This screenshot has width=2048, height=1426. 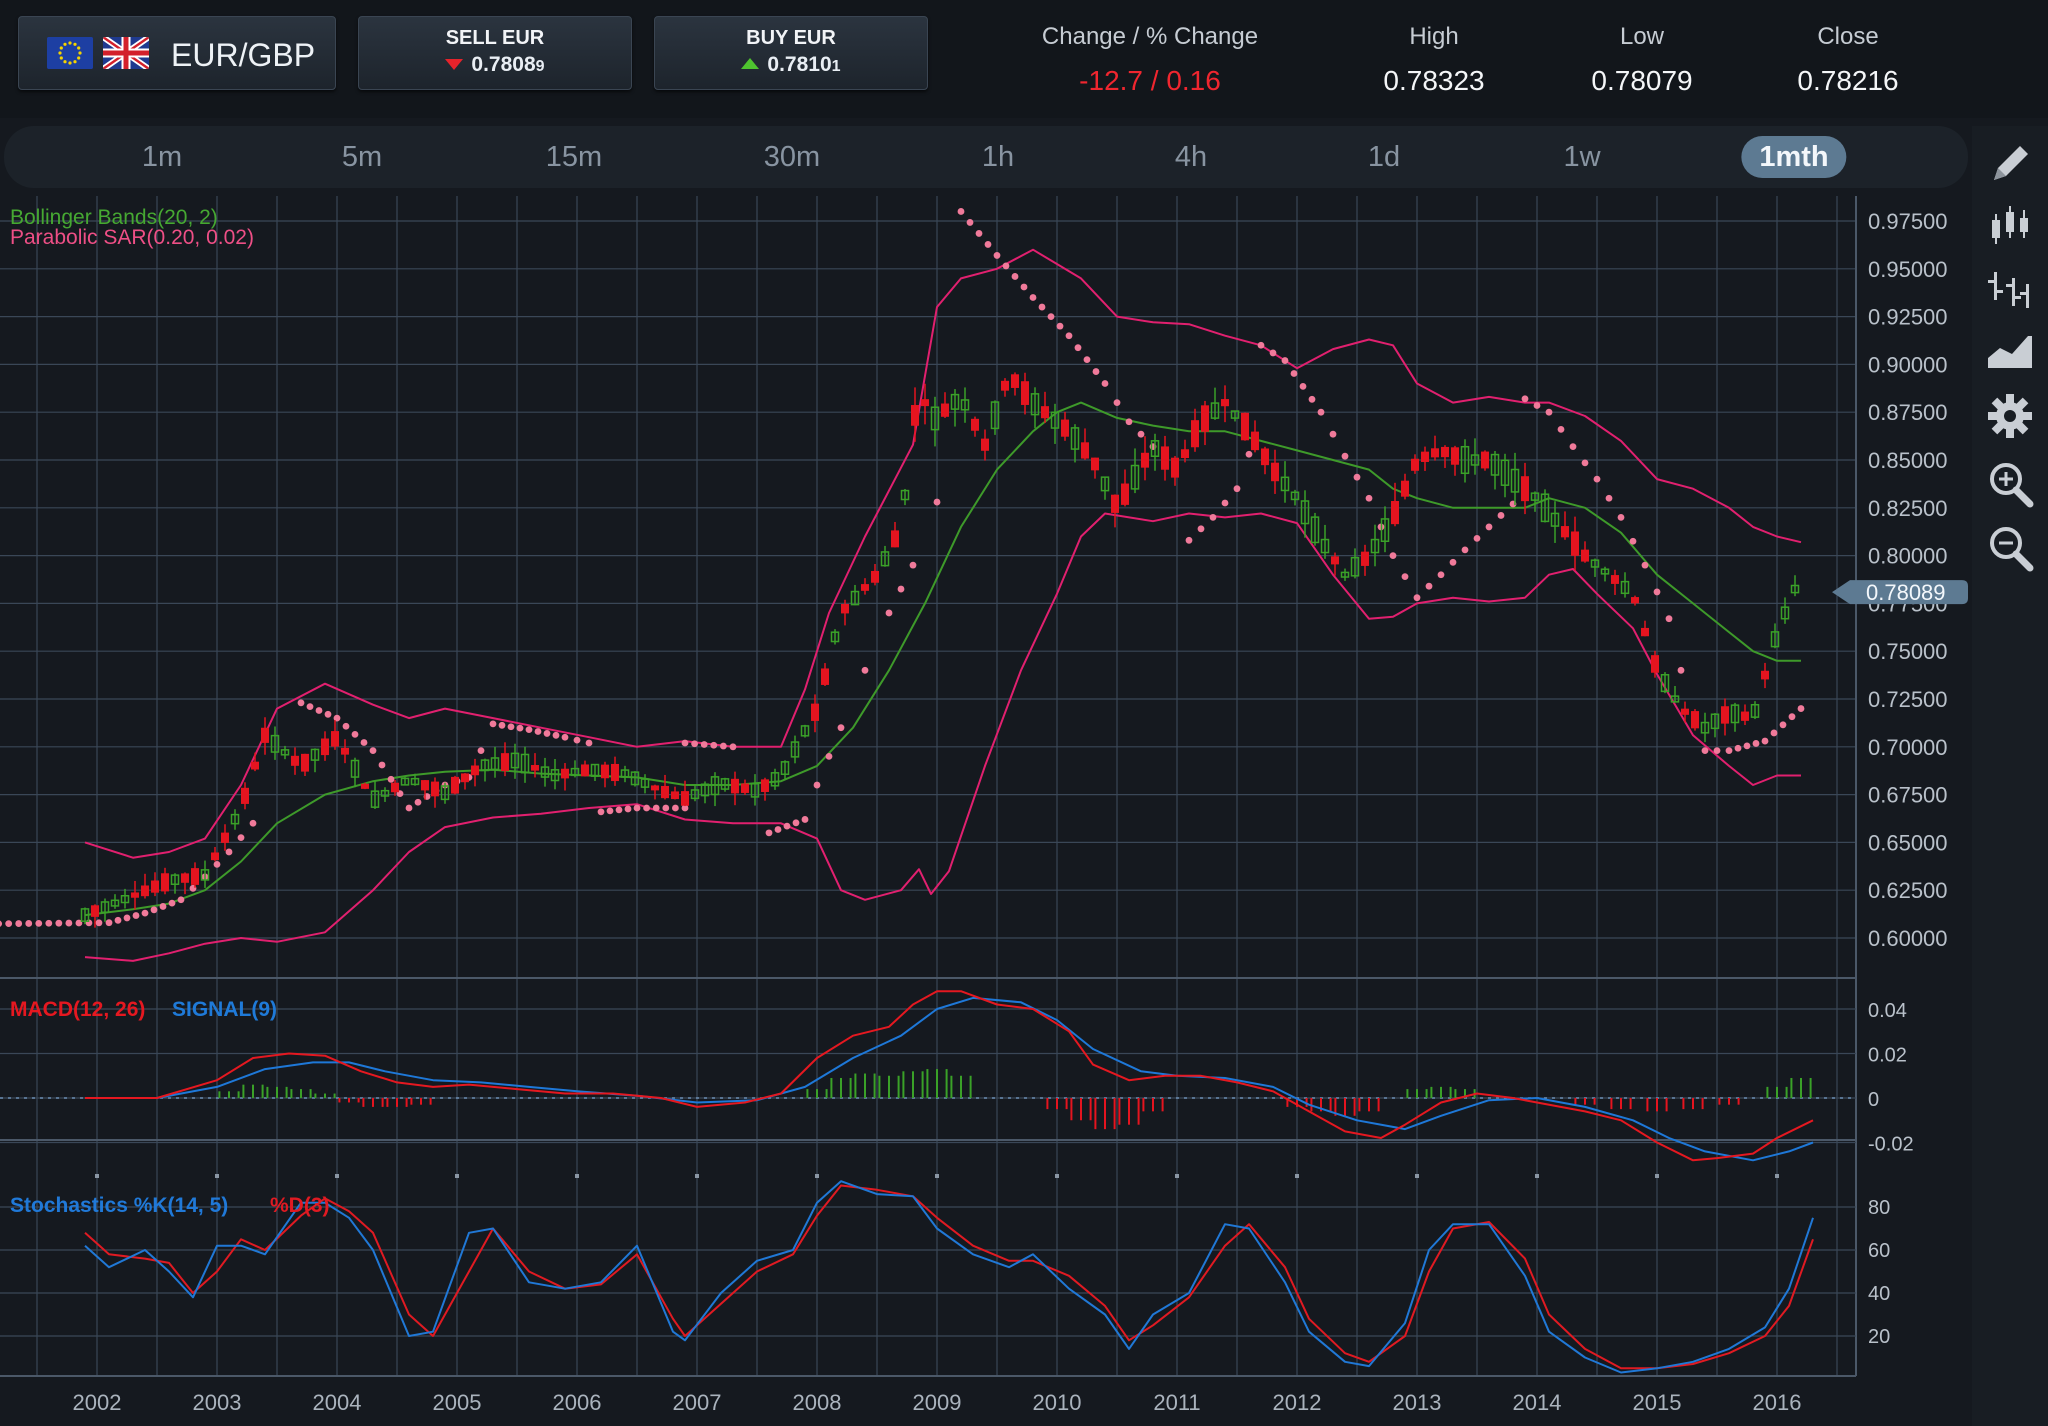 What do you see at coordinates (1581, 157) in the screenshot?
I see `timeframe-1w: 1w` at bounding box center [1581, 157].